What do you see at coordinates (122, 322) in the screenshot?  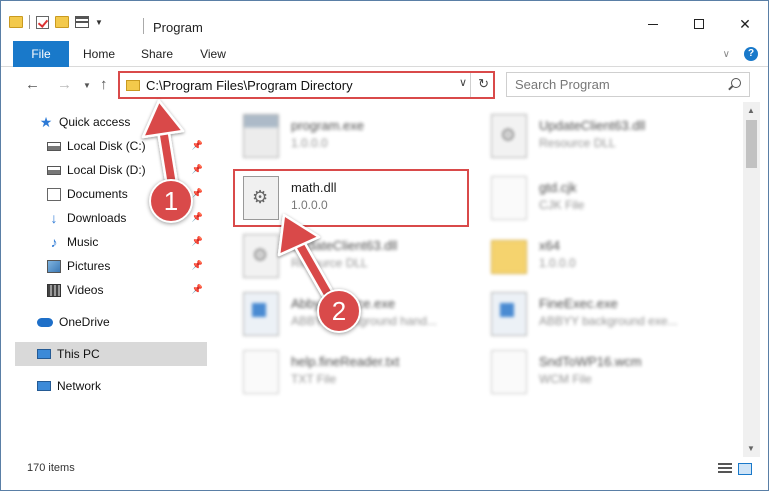 I see `sidebar-item-onedrive: OneDrive` at bounding box center [122, 322].